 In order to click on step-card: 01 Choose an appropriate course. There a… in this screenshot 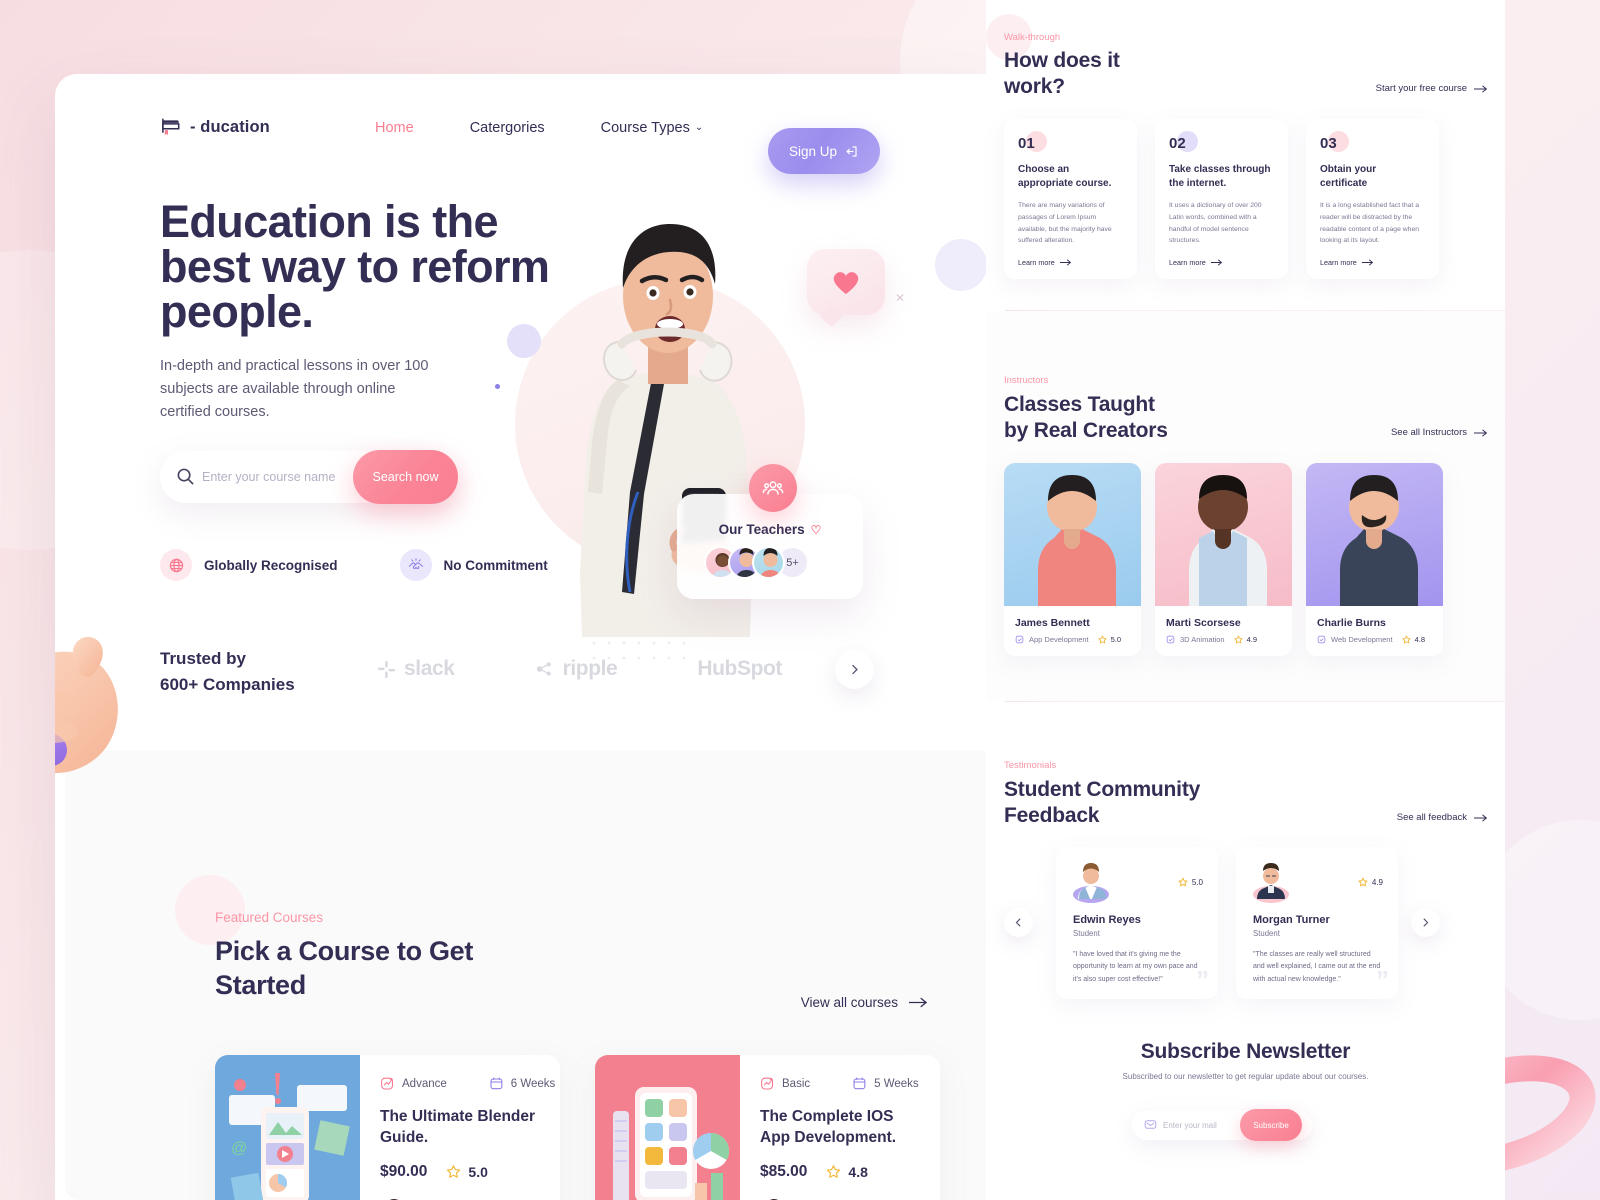, I will do `click(1070, 199)`.